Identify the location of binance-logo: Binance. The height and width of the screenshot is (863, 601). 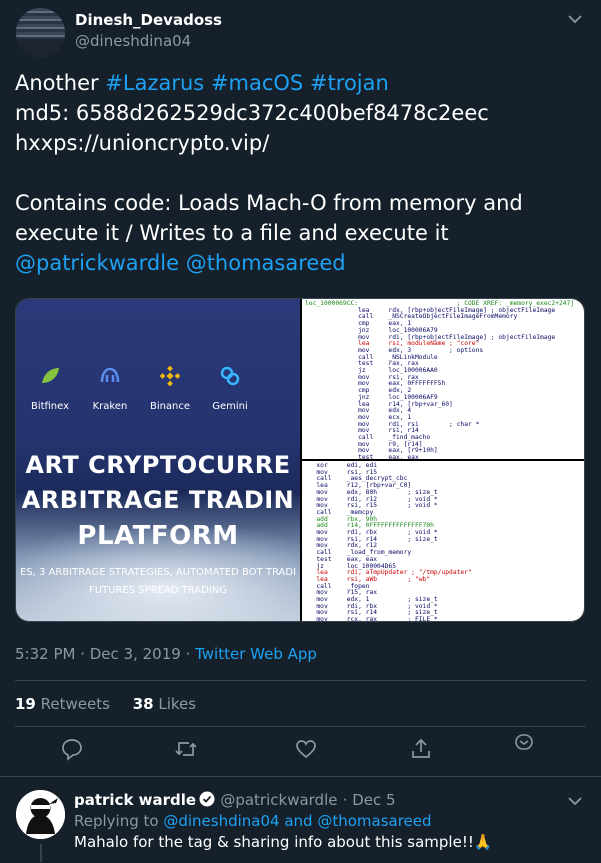
(170, 388).